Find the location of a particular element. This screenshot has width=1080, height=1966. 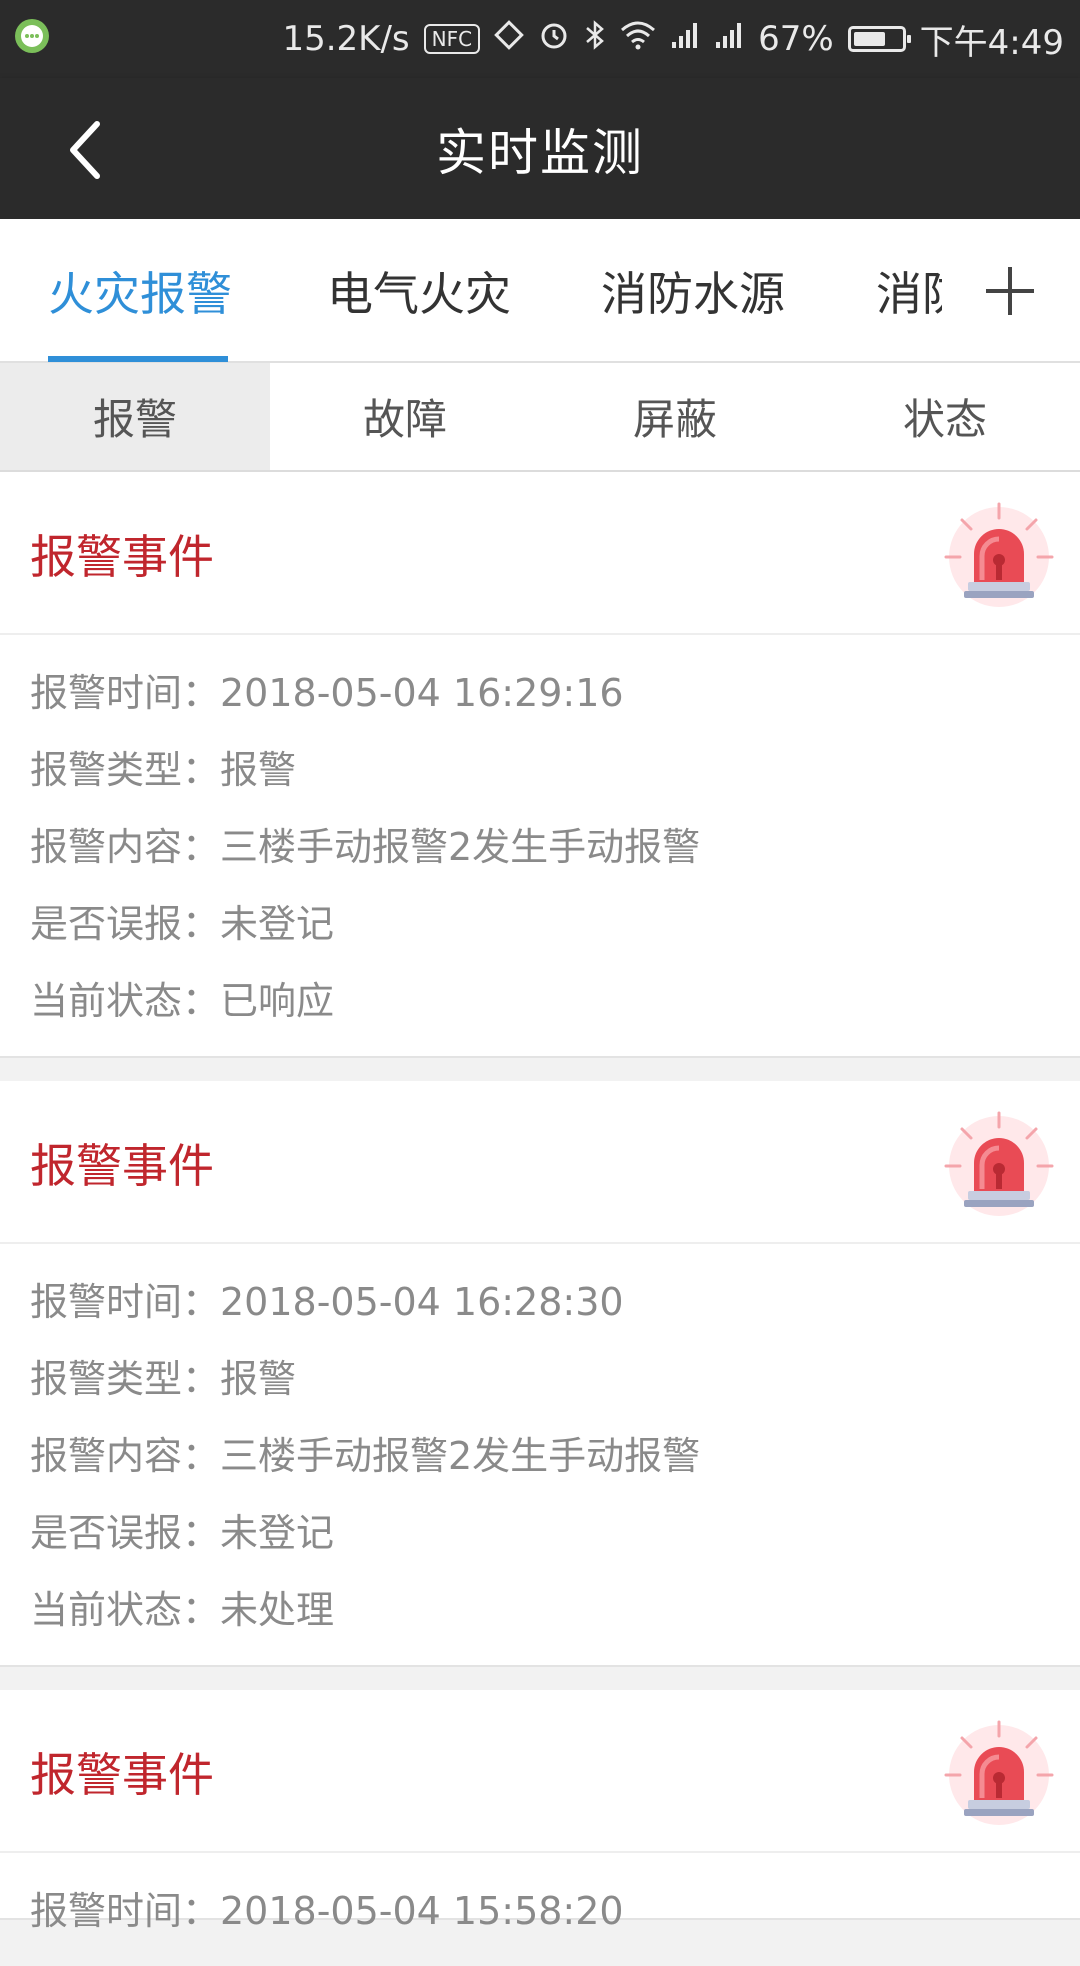

status-bar: 15.2K/s NFC 67% 下午4:49 is located at coordinates (540, 39).